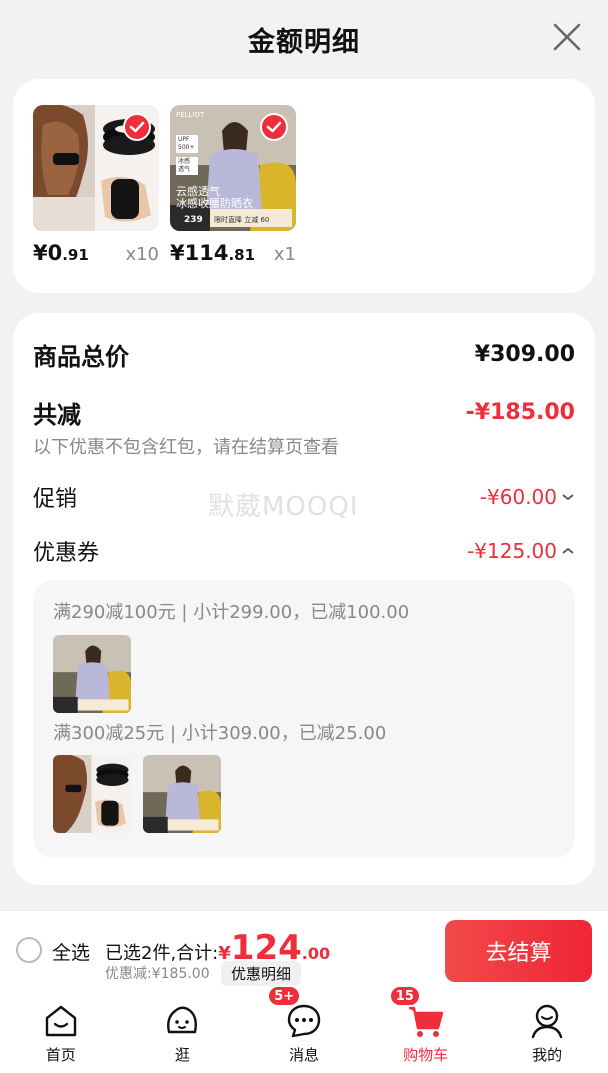  Describe the element at coordinates (190, 115) in the screenshot. I see `brand-logo: PELLIOT` at that location.